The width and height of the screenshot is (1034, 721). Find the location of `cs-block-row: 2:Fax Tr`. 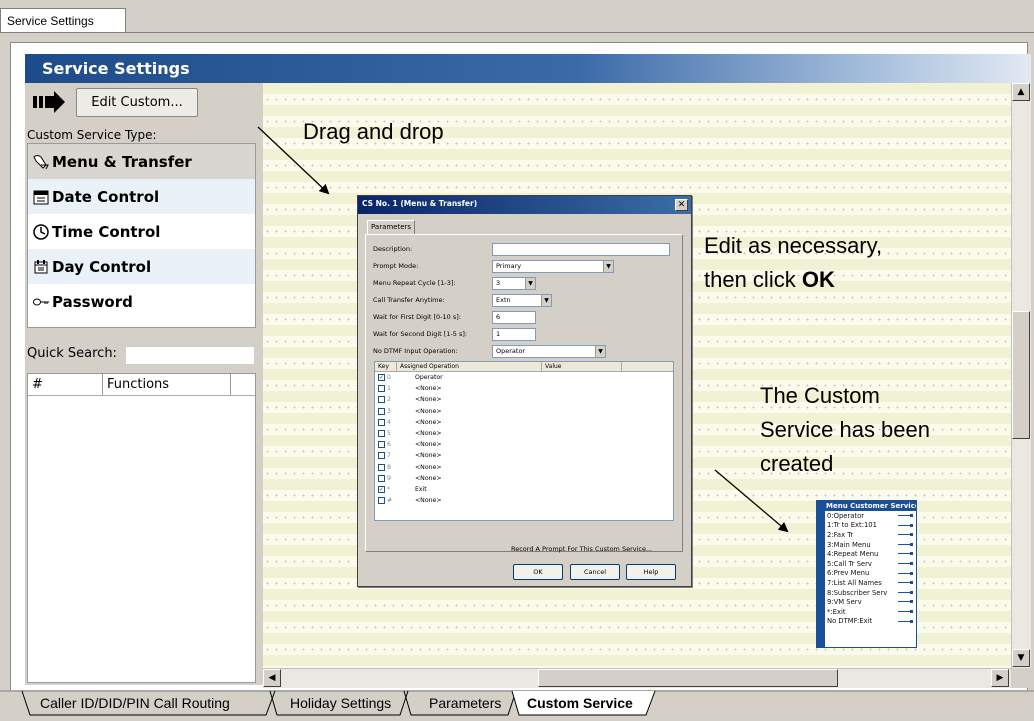

cs-block-row: 2:Fax Tr is located at coordinates (866, 535).